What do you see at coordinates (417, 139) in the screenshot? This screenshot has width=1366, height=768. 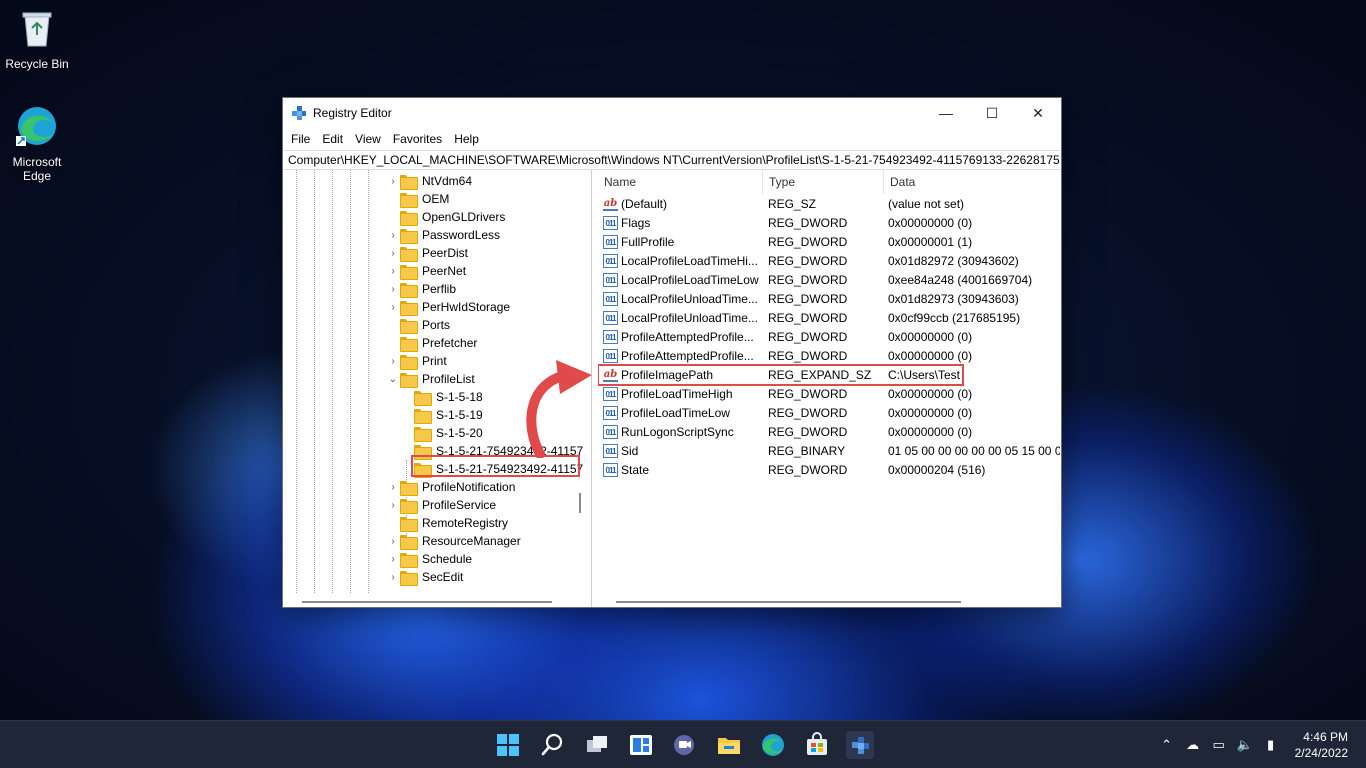 I see `menu-favorites: Favorites` at bounding box center [417, 139].